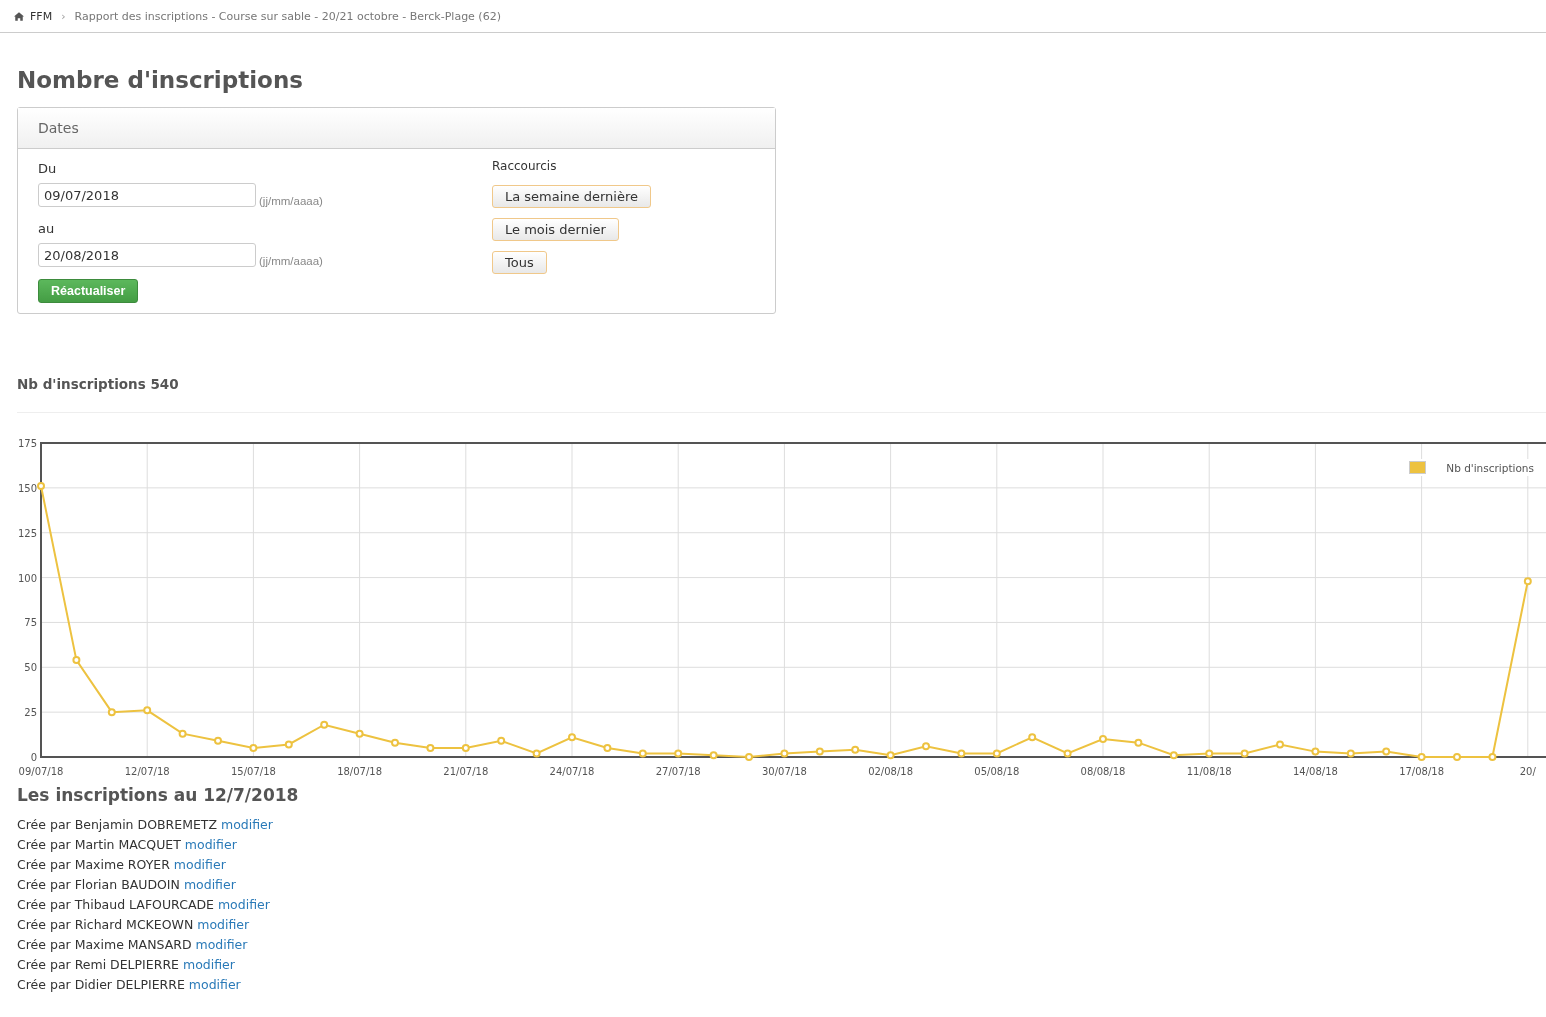  I want to click on y-tick-label: 25, so click(30, 713).